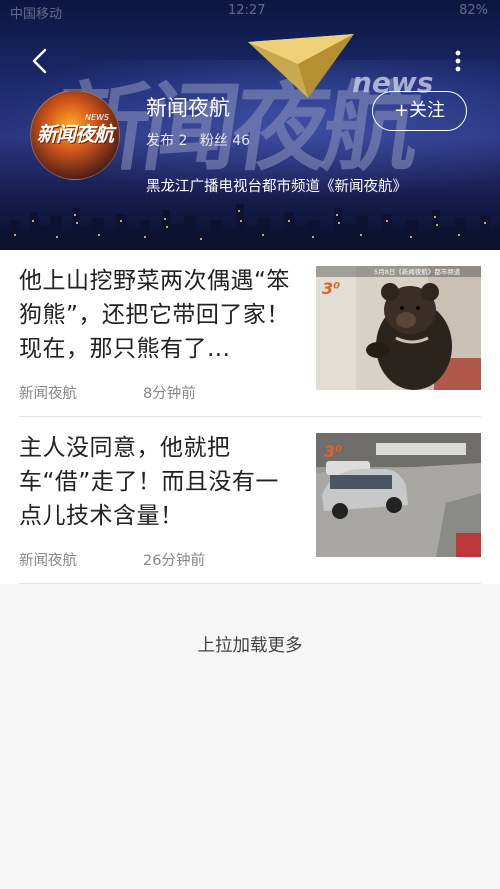 The height and width of the screenshot is (889, 500). I want to click on more-vertical-icon, so click(458, 61).